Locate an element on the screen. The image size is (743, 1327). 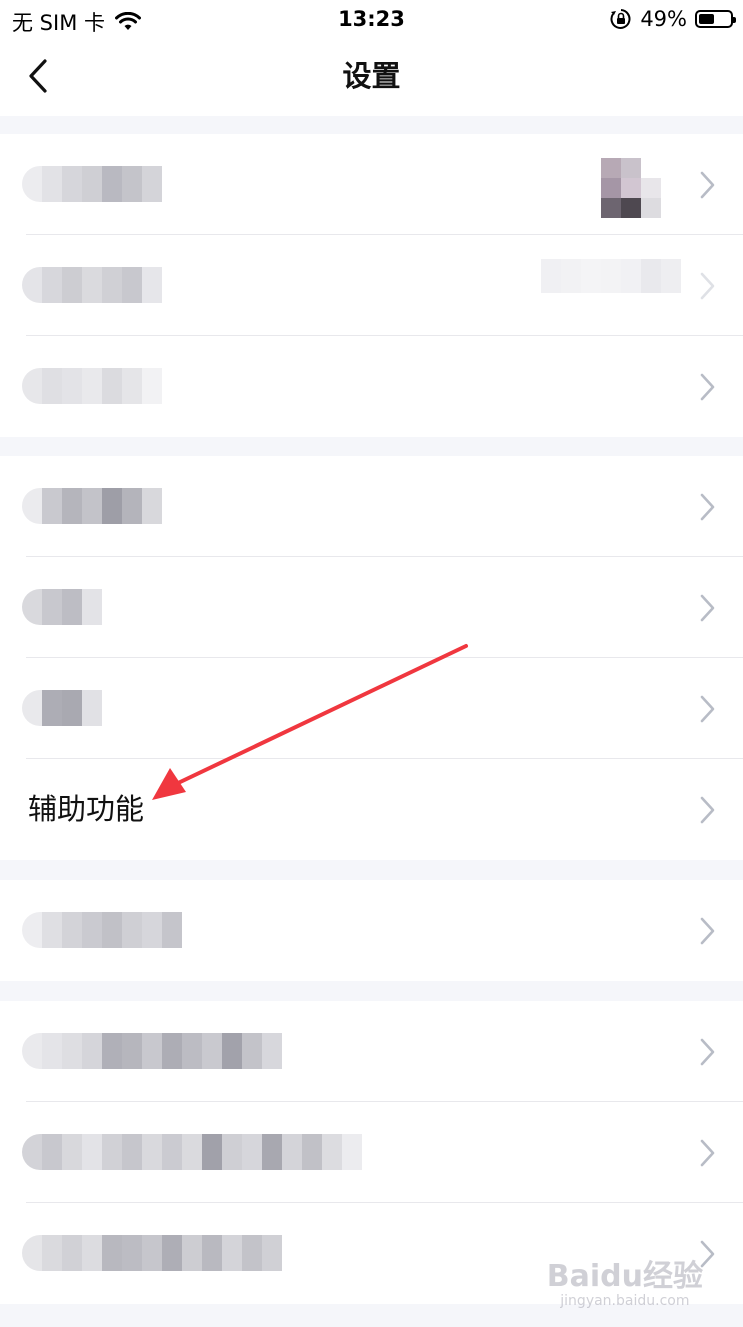
battery-icon is located at coordinates (715, 19).